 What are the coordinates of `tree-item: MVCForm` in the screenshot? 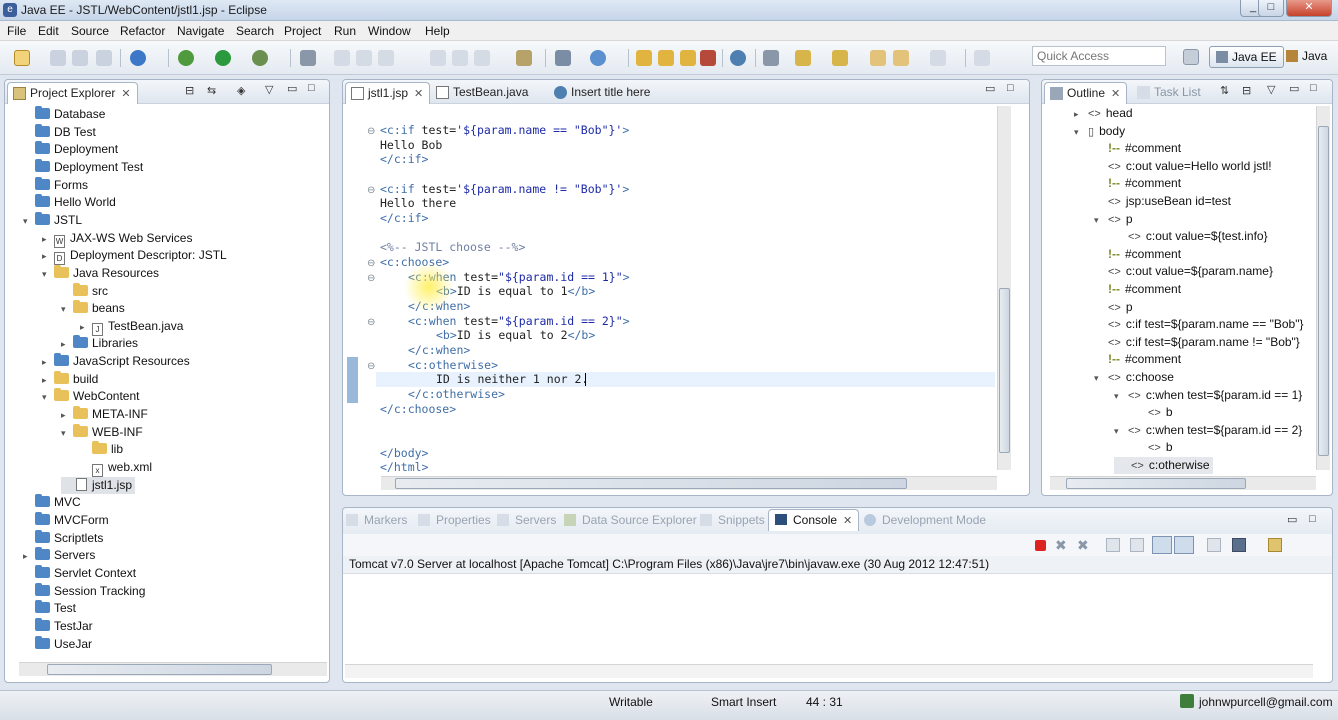 It's located at (66, 520).